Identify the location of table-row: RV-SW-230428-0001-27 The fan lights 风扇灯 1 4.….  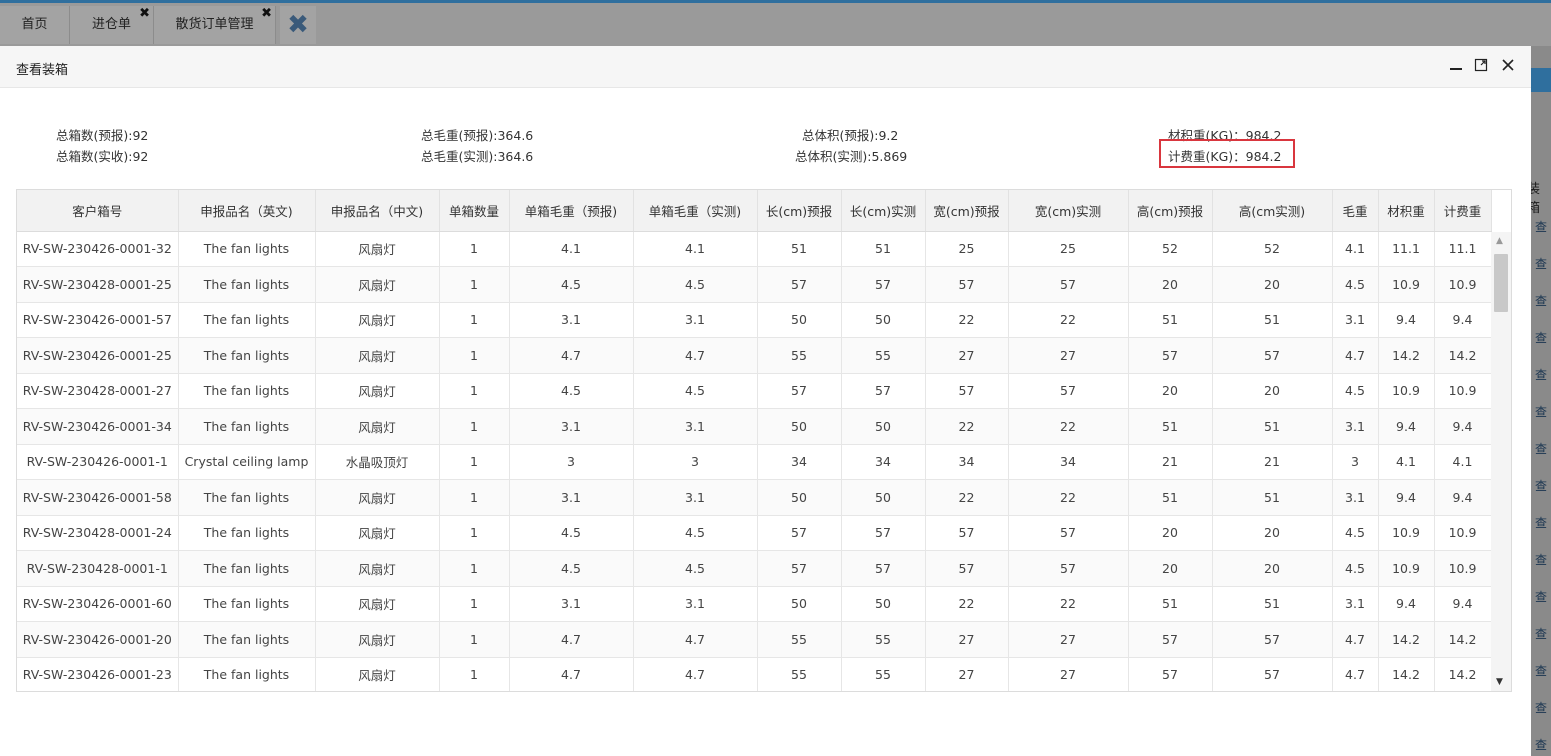
(754, 391).